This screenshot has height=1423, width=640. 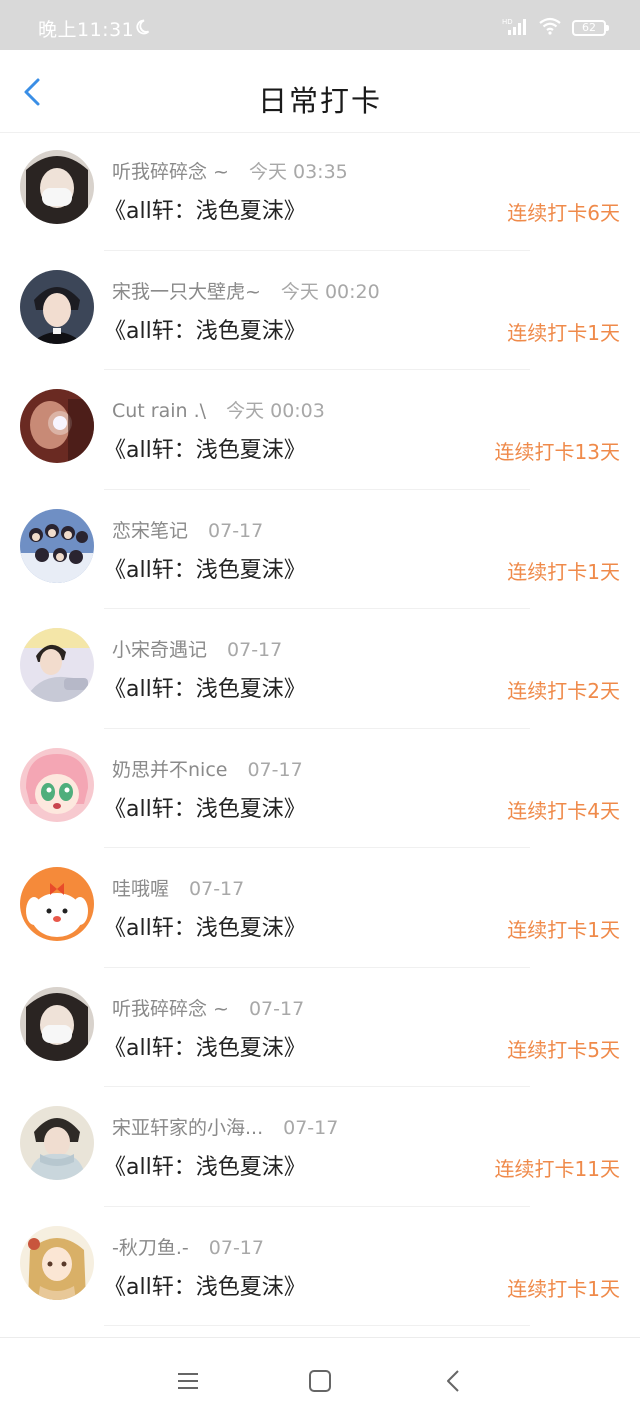 I want to click on signal-icon: HD, so click(x=515, y=28).